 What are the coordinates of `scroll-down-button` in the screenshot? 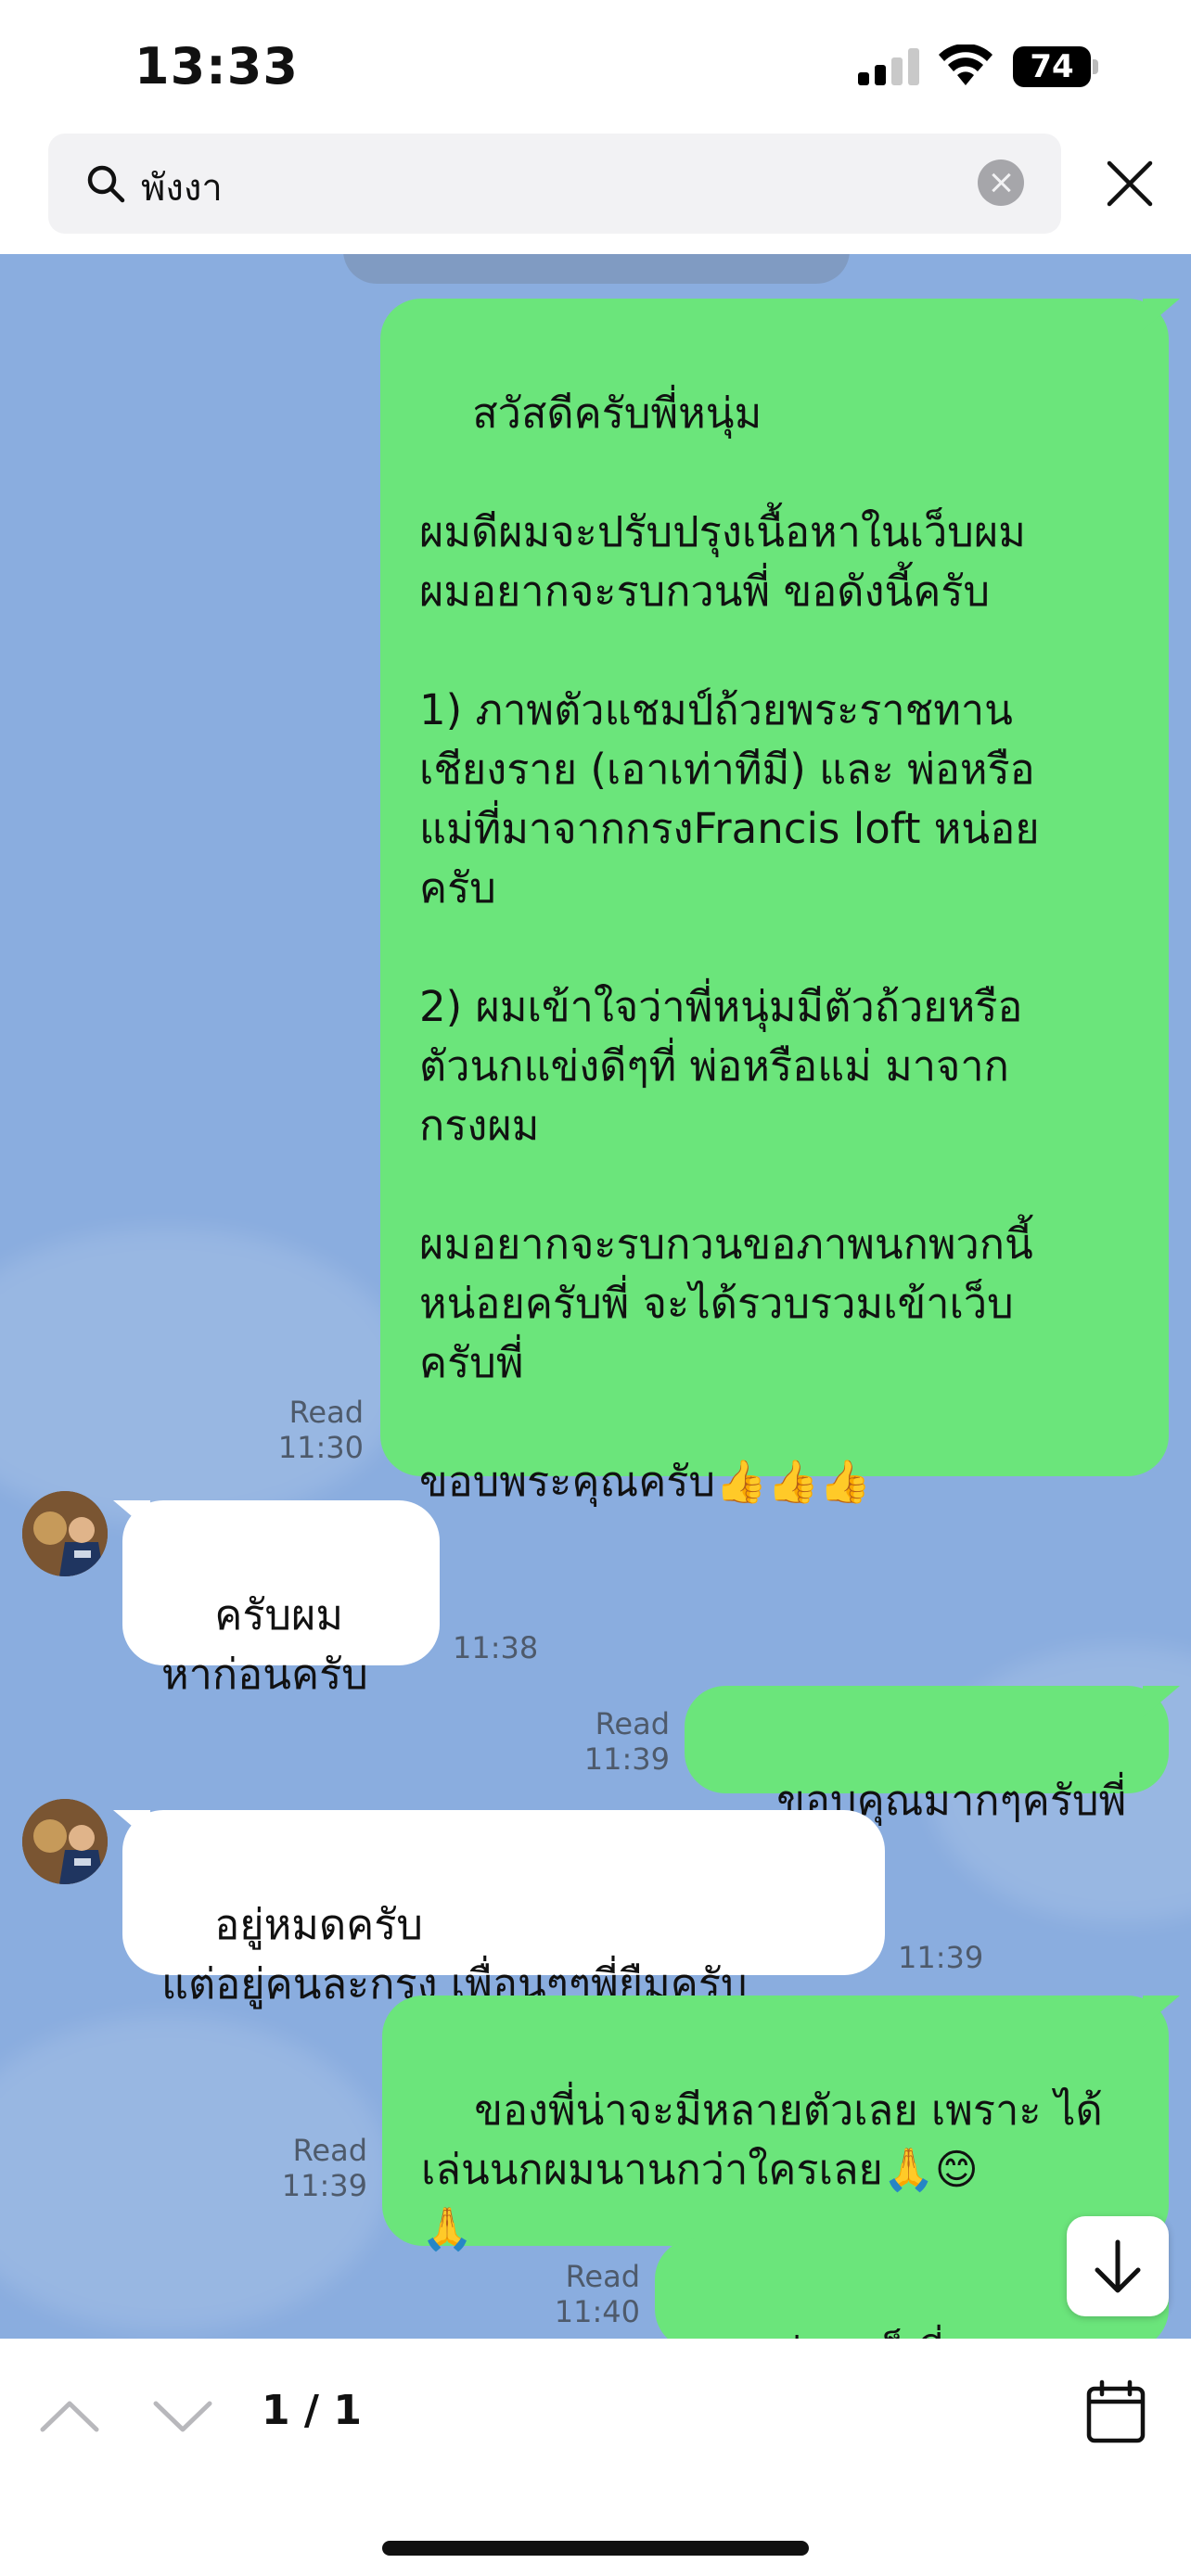 It's located at (1118, 2266).